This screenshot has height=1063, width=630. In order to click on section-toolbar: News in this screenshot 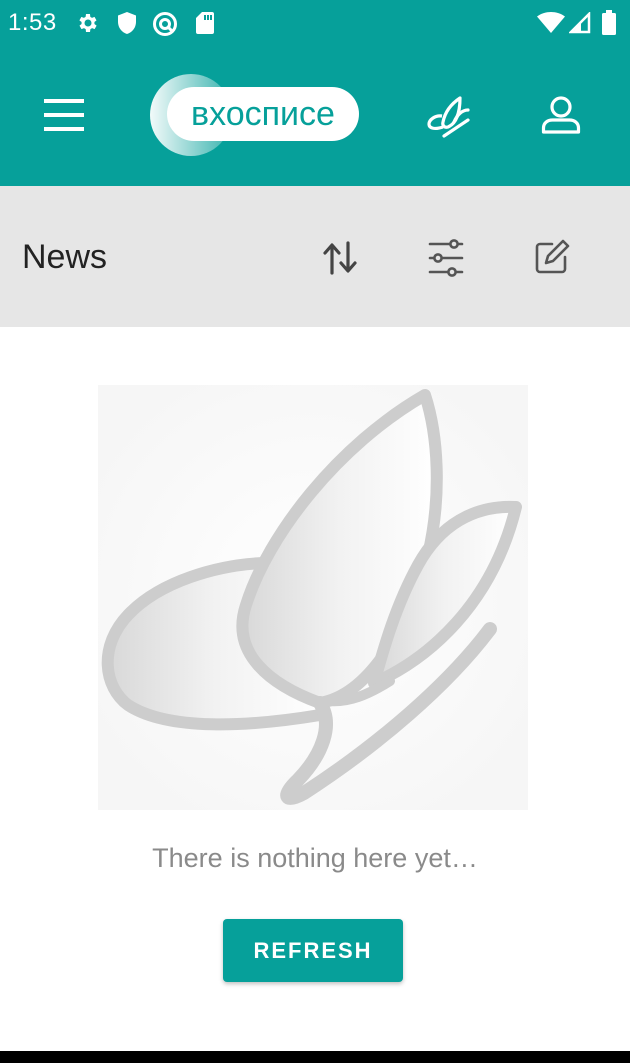, I will do `click(315, 256)`.